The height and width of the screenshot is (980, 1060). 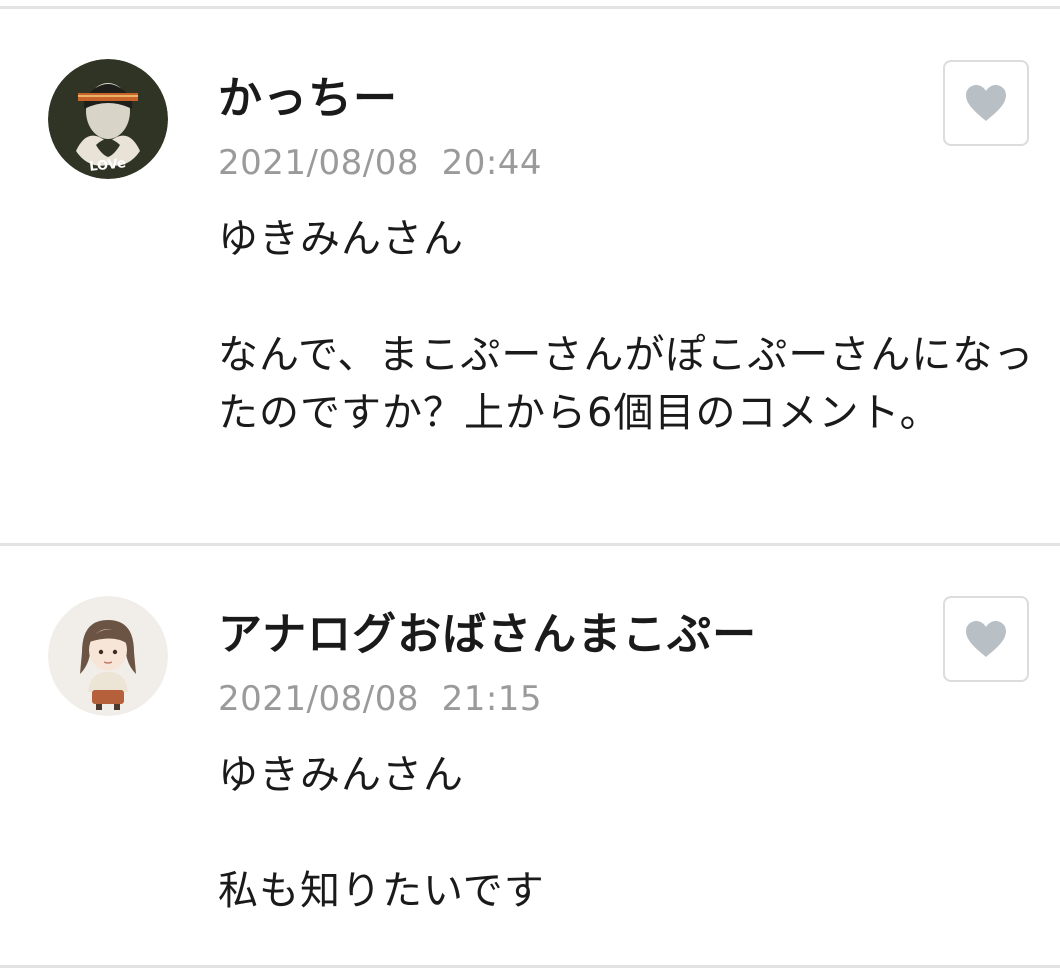 I want to click on illustrated-woman-avatar-icon, so click(x=108, y=656).